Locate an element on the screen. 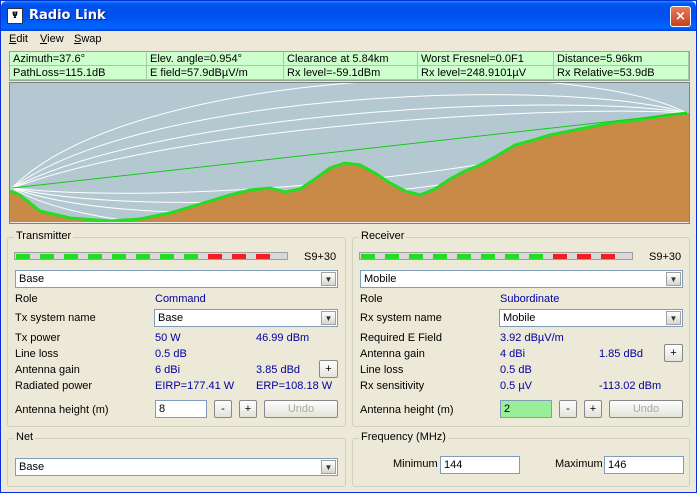  tx-radiated-label: Radiated power is located at coordinates (54, 386).